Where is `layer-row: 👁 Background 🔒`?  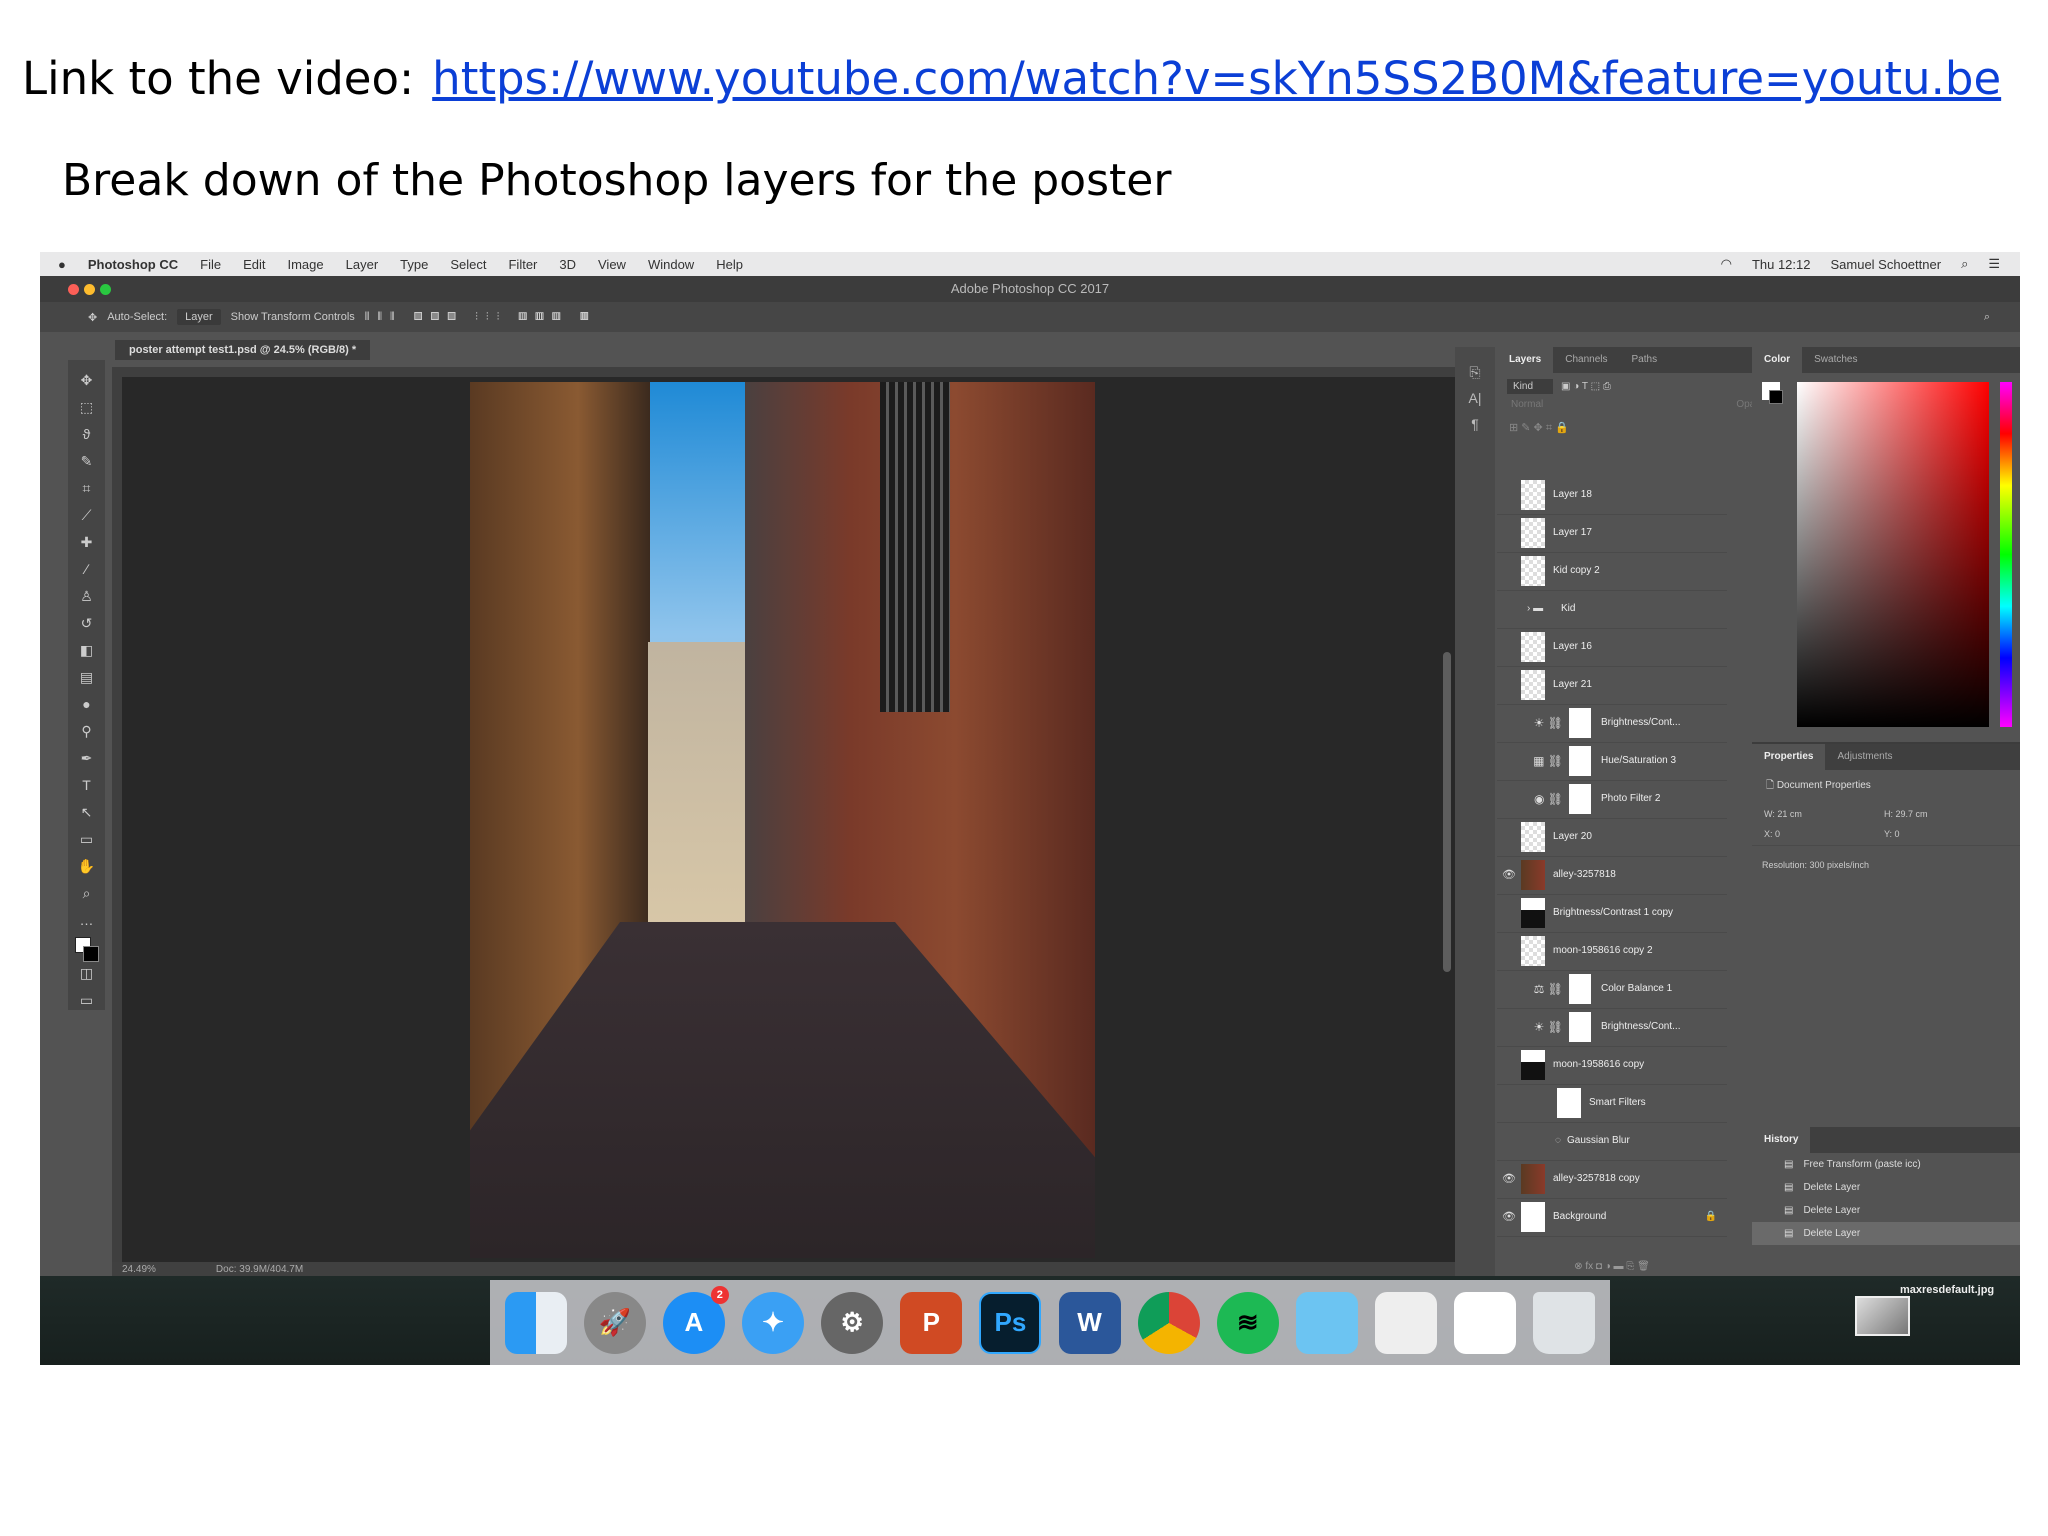
layer-row: 👁 Background 🔒 is located at coordinates (1612, 1217).